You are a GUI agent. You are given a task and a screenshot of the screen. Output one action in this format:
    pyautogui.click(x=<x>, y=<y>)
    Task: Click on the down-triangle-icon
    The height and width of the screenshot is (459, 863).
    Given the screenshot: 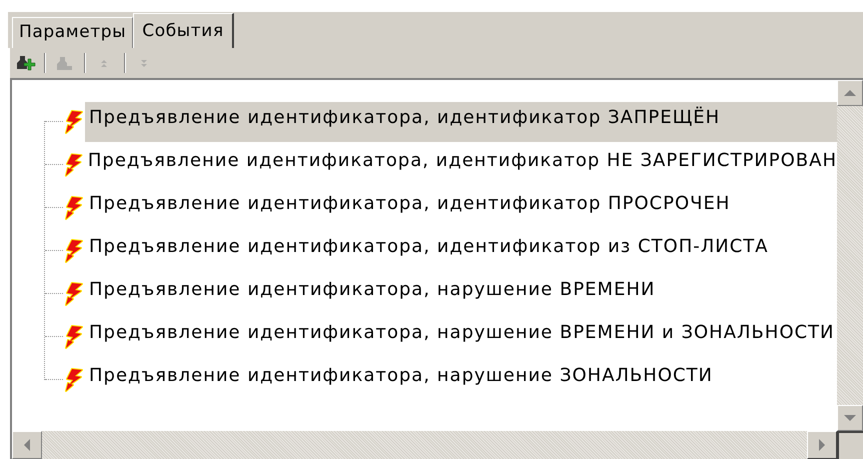 What is the action you would take?
    pyautogui.click(x=850, y=418)
    